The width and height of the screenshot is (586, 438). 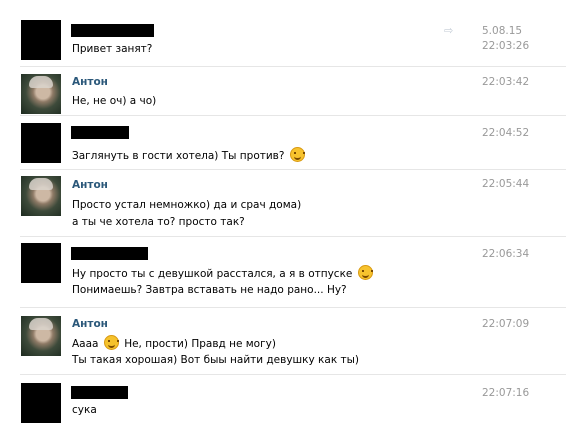 What do you see at coordinates (85, 344) in the screenshot?
I see `message-text: Аааа` at bounding box center [85, 344].